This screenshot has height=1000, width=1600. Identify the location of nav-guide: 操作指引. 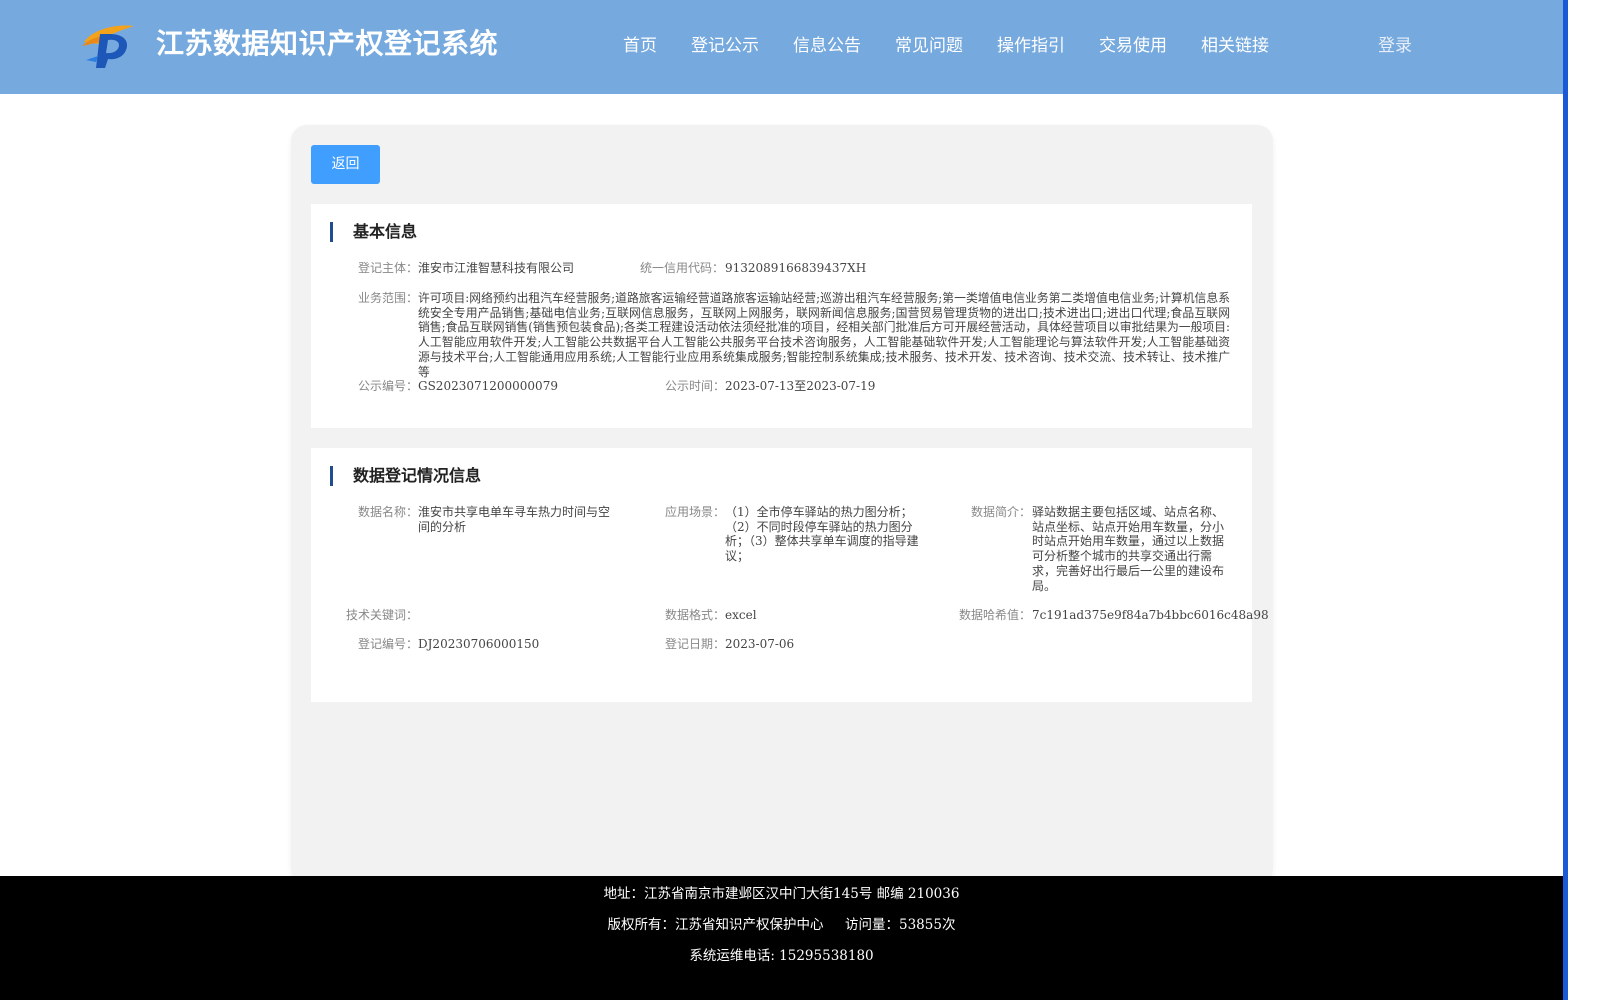
(1031, 46).